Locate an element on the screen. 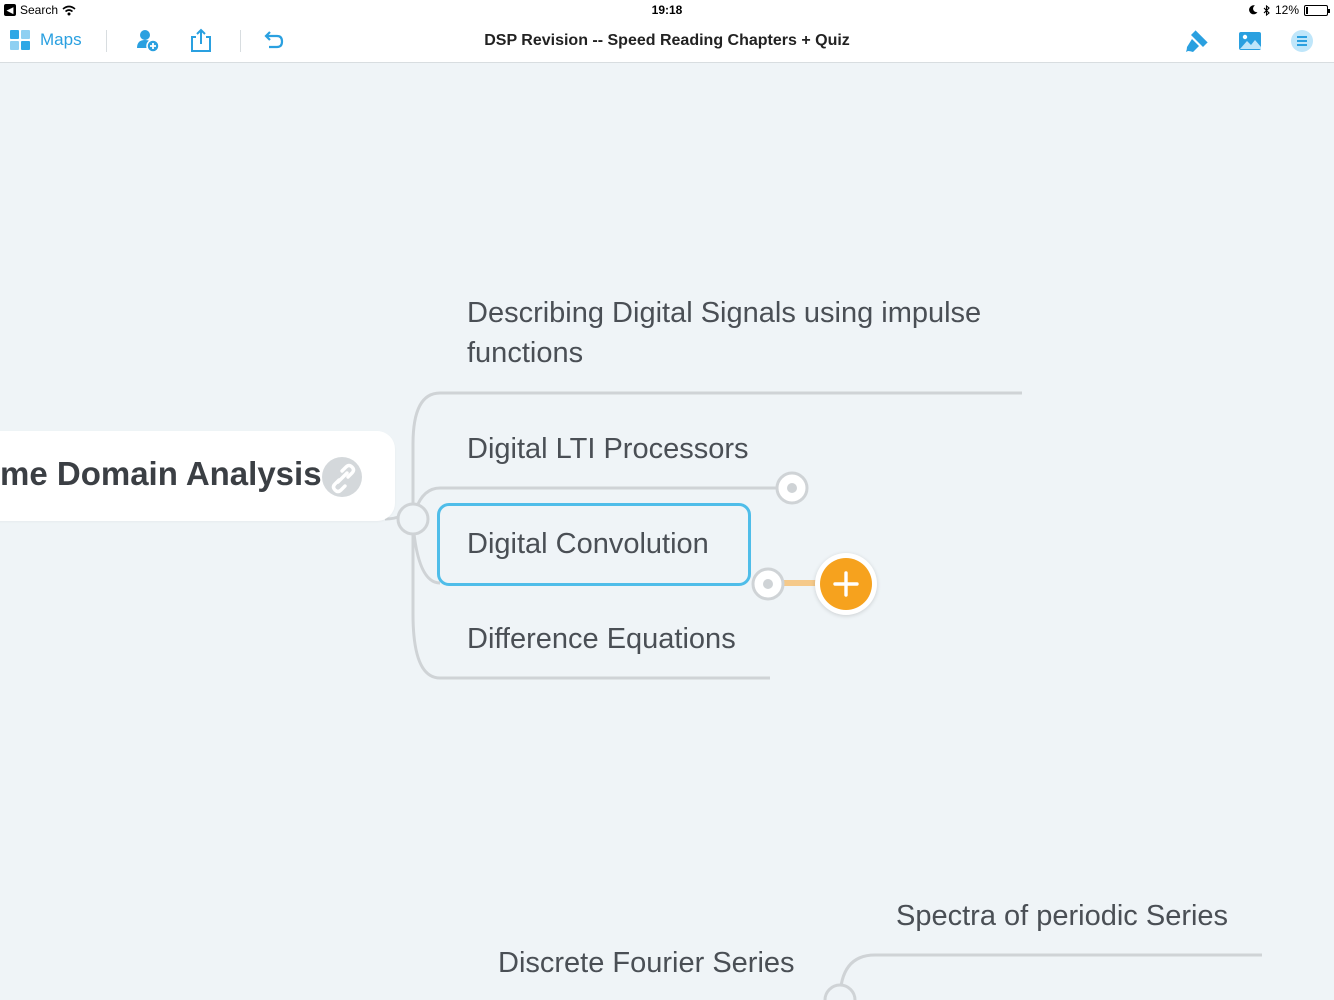  topic-difference-equations: Difference Equations is located at coordinates (601, 639).